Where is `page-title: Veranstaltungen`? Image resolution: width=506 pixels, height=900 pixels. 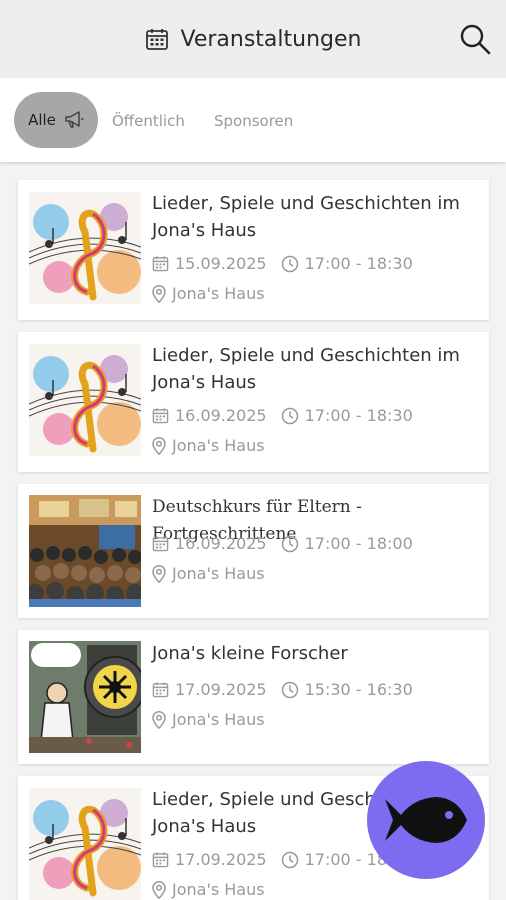 page-title: Veranstaltungen is located at coordinates (271, 39).